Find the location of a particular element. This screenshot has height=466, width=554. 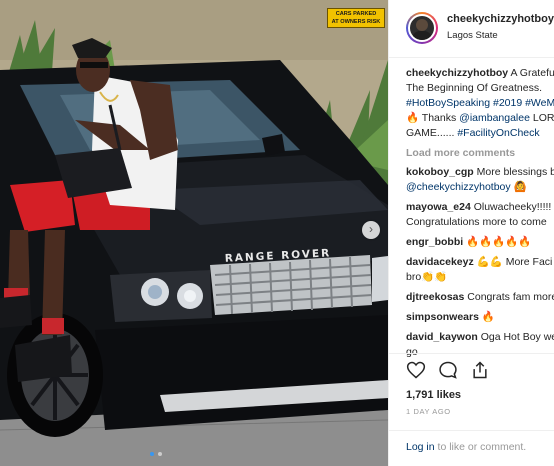

comment-item: djtreekosas Congrats fam more is located at coordinates (480, 297).